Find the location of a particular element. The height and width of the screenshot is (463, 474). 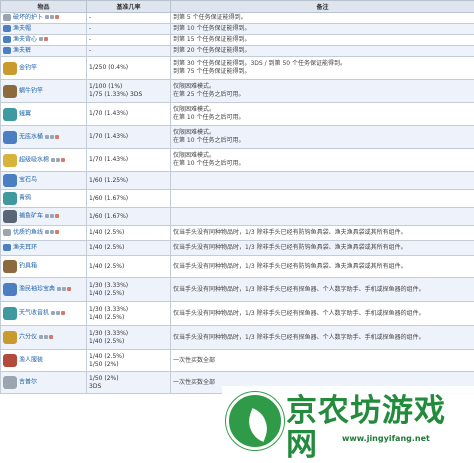

item-name-link: 吉普尔 is located at coordinates (28, 382).